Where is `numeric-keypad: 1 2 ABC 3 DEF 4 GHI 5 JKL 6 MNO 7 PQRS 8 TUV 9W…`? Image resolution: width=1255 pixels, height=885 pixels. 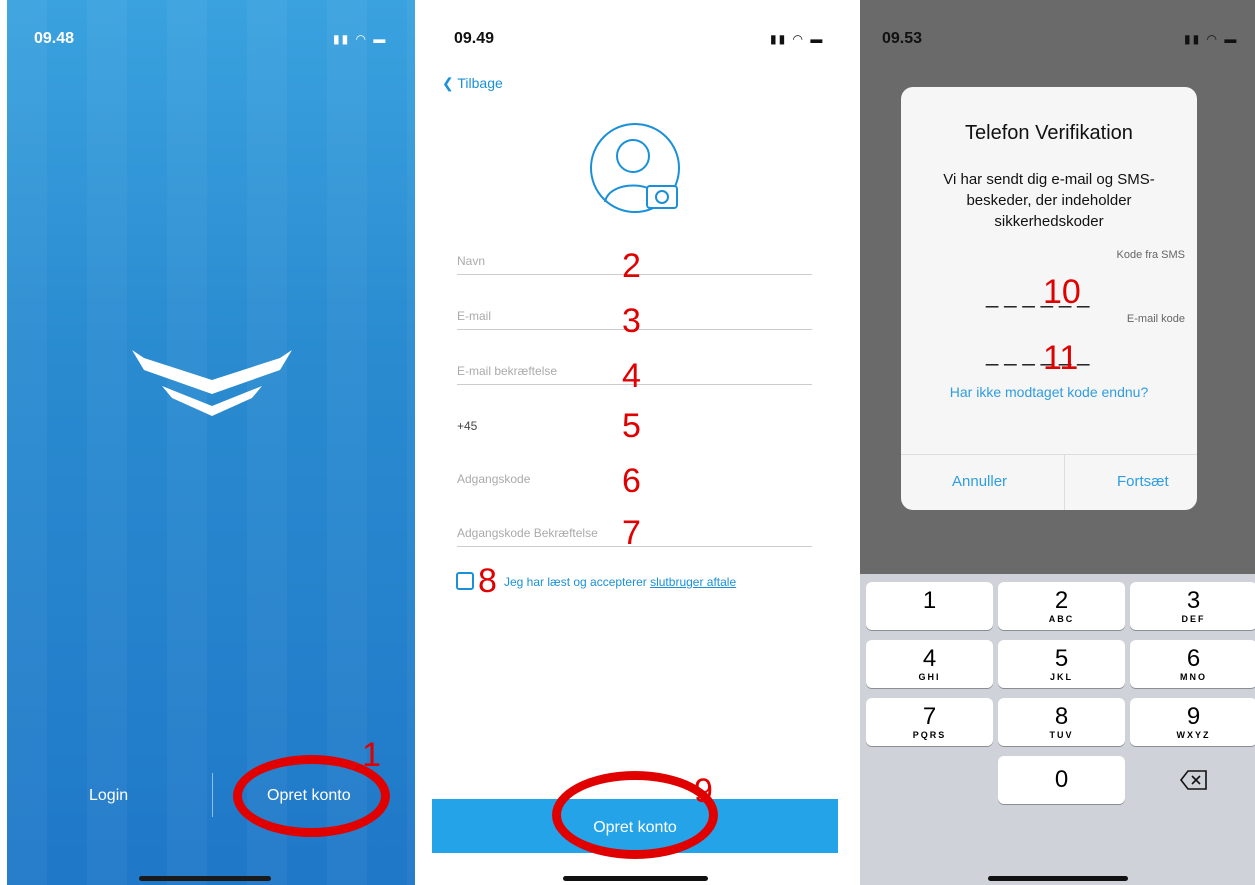 numeric-keypad: 1 2 ABC 3 DEF 4 GHI 5 JKL 6 MNO 7 PQRS 8 TUV 9W… is located at coordinates (1057, 729).